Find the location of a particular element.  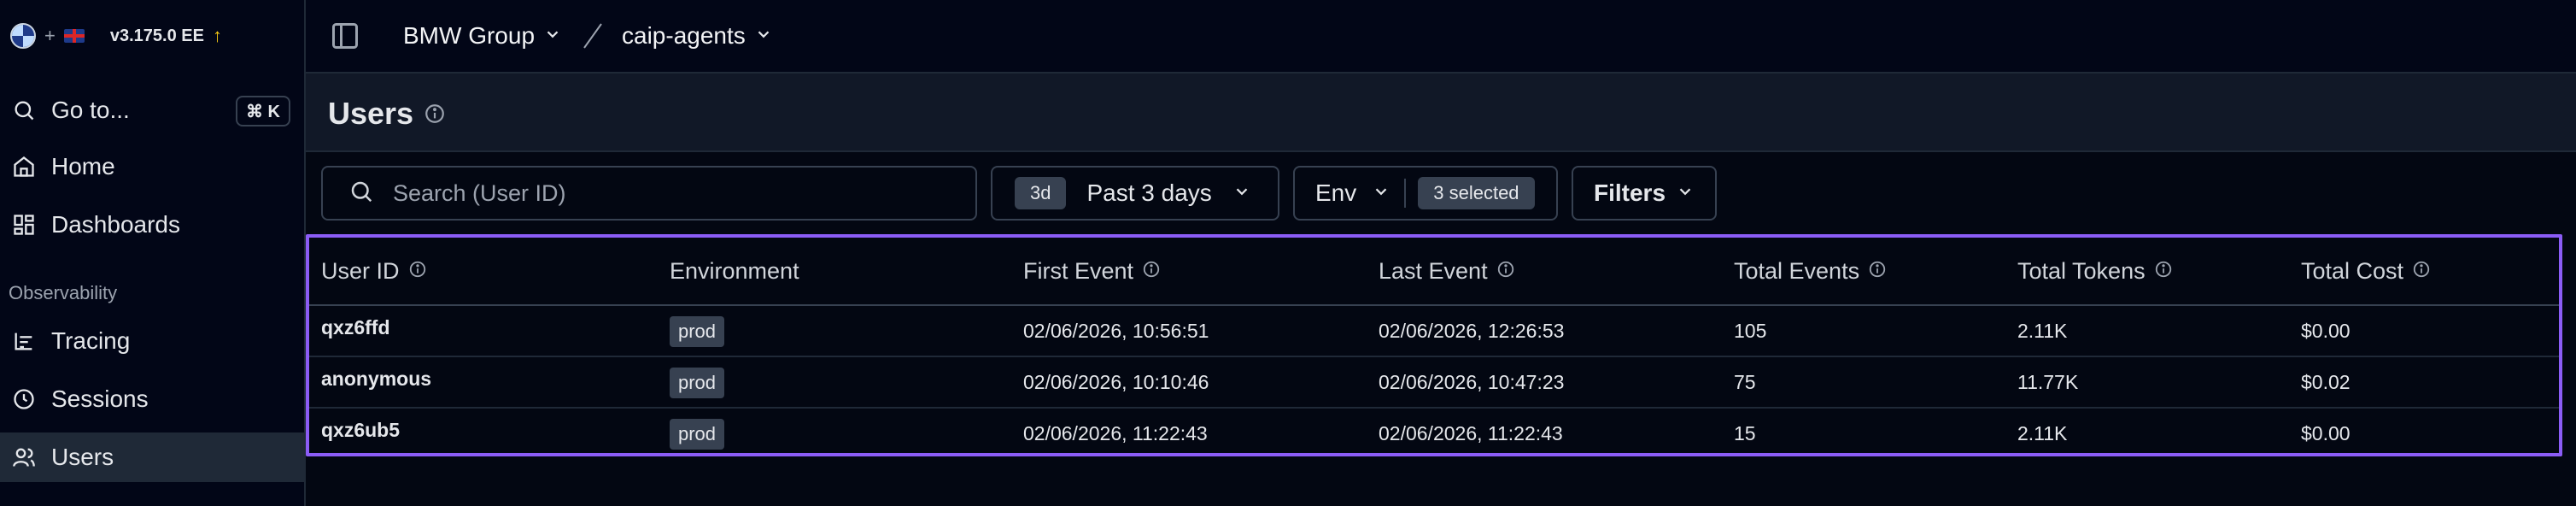

column-label: Environment is located at coordinates (734, 271).